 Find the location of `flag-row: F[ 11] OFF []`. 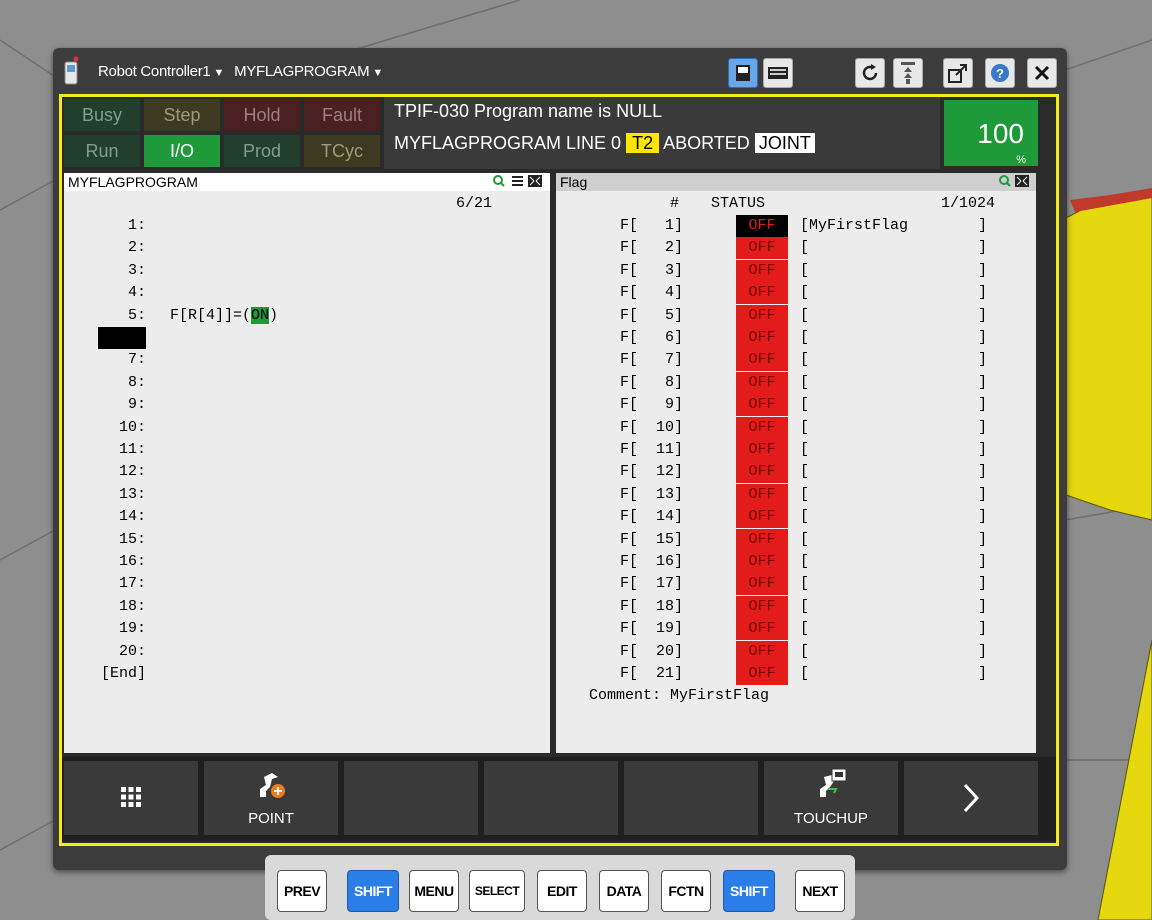

flag-row: F[ 11] OFF [] is located at coordinates (796, 450).